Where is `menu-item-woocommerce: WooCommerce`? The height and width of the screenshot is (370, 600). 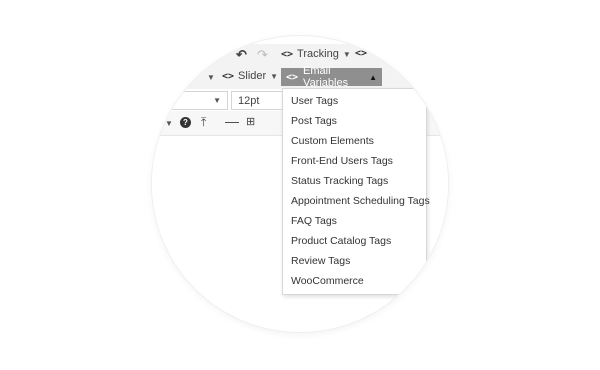
menu-item-woocommerce: WooCommerce is located at coordinates (327, 281).